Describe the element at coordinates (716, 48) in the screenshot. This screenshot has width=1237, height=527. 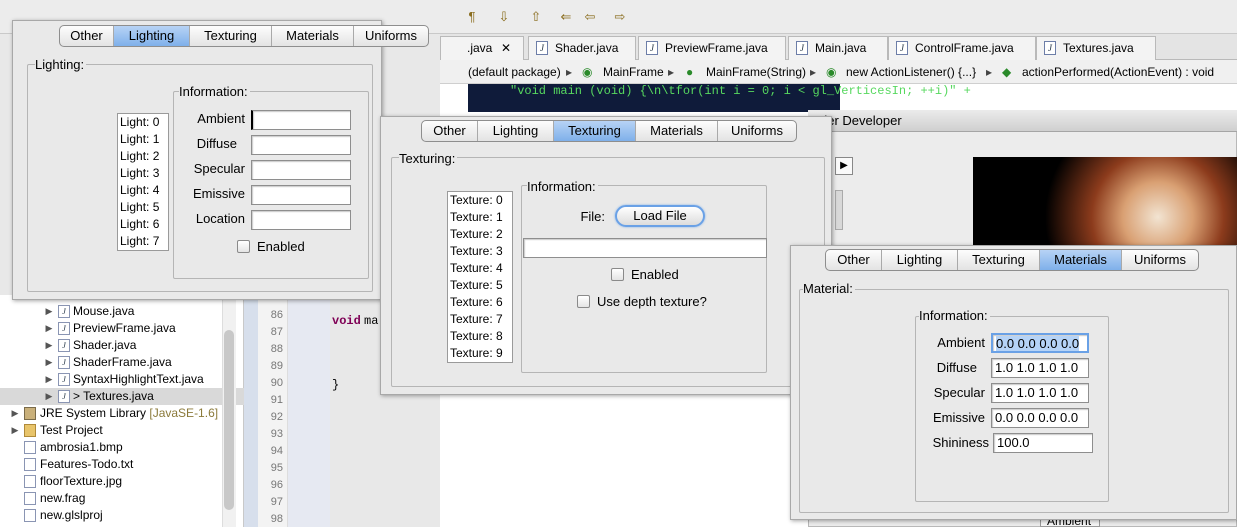
I see `editor-tab-label: PreviewFrame.java` at that location.